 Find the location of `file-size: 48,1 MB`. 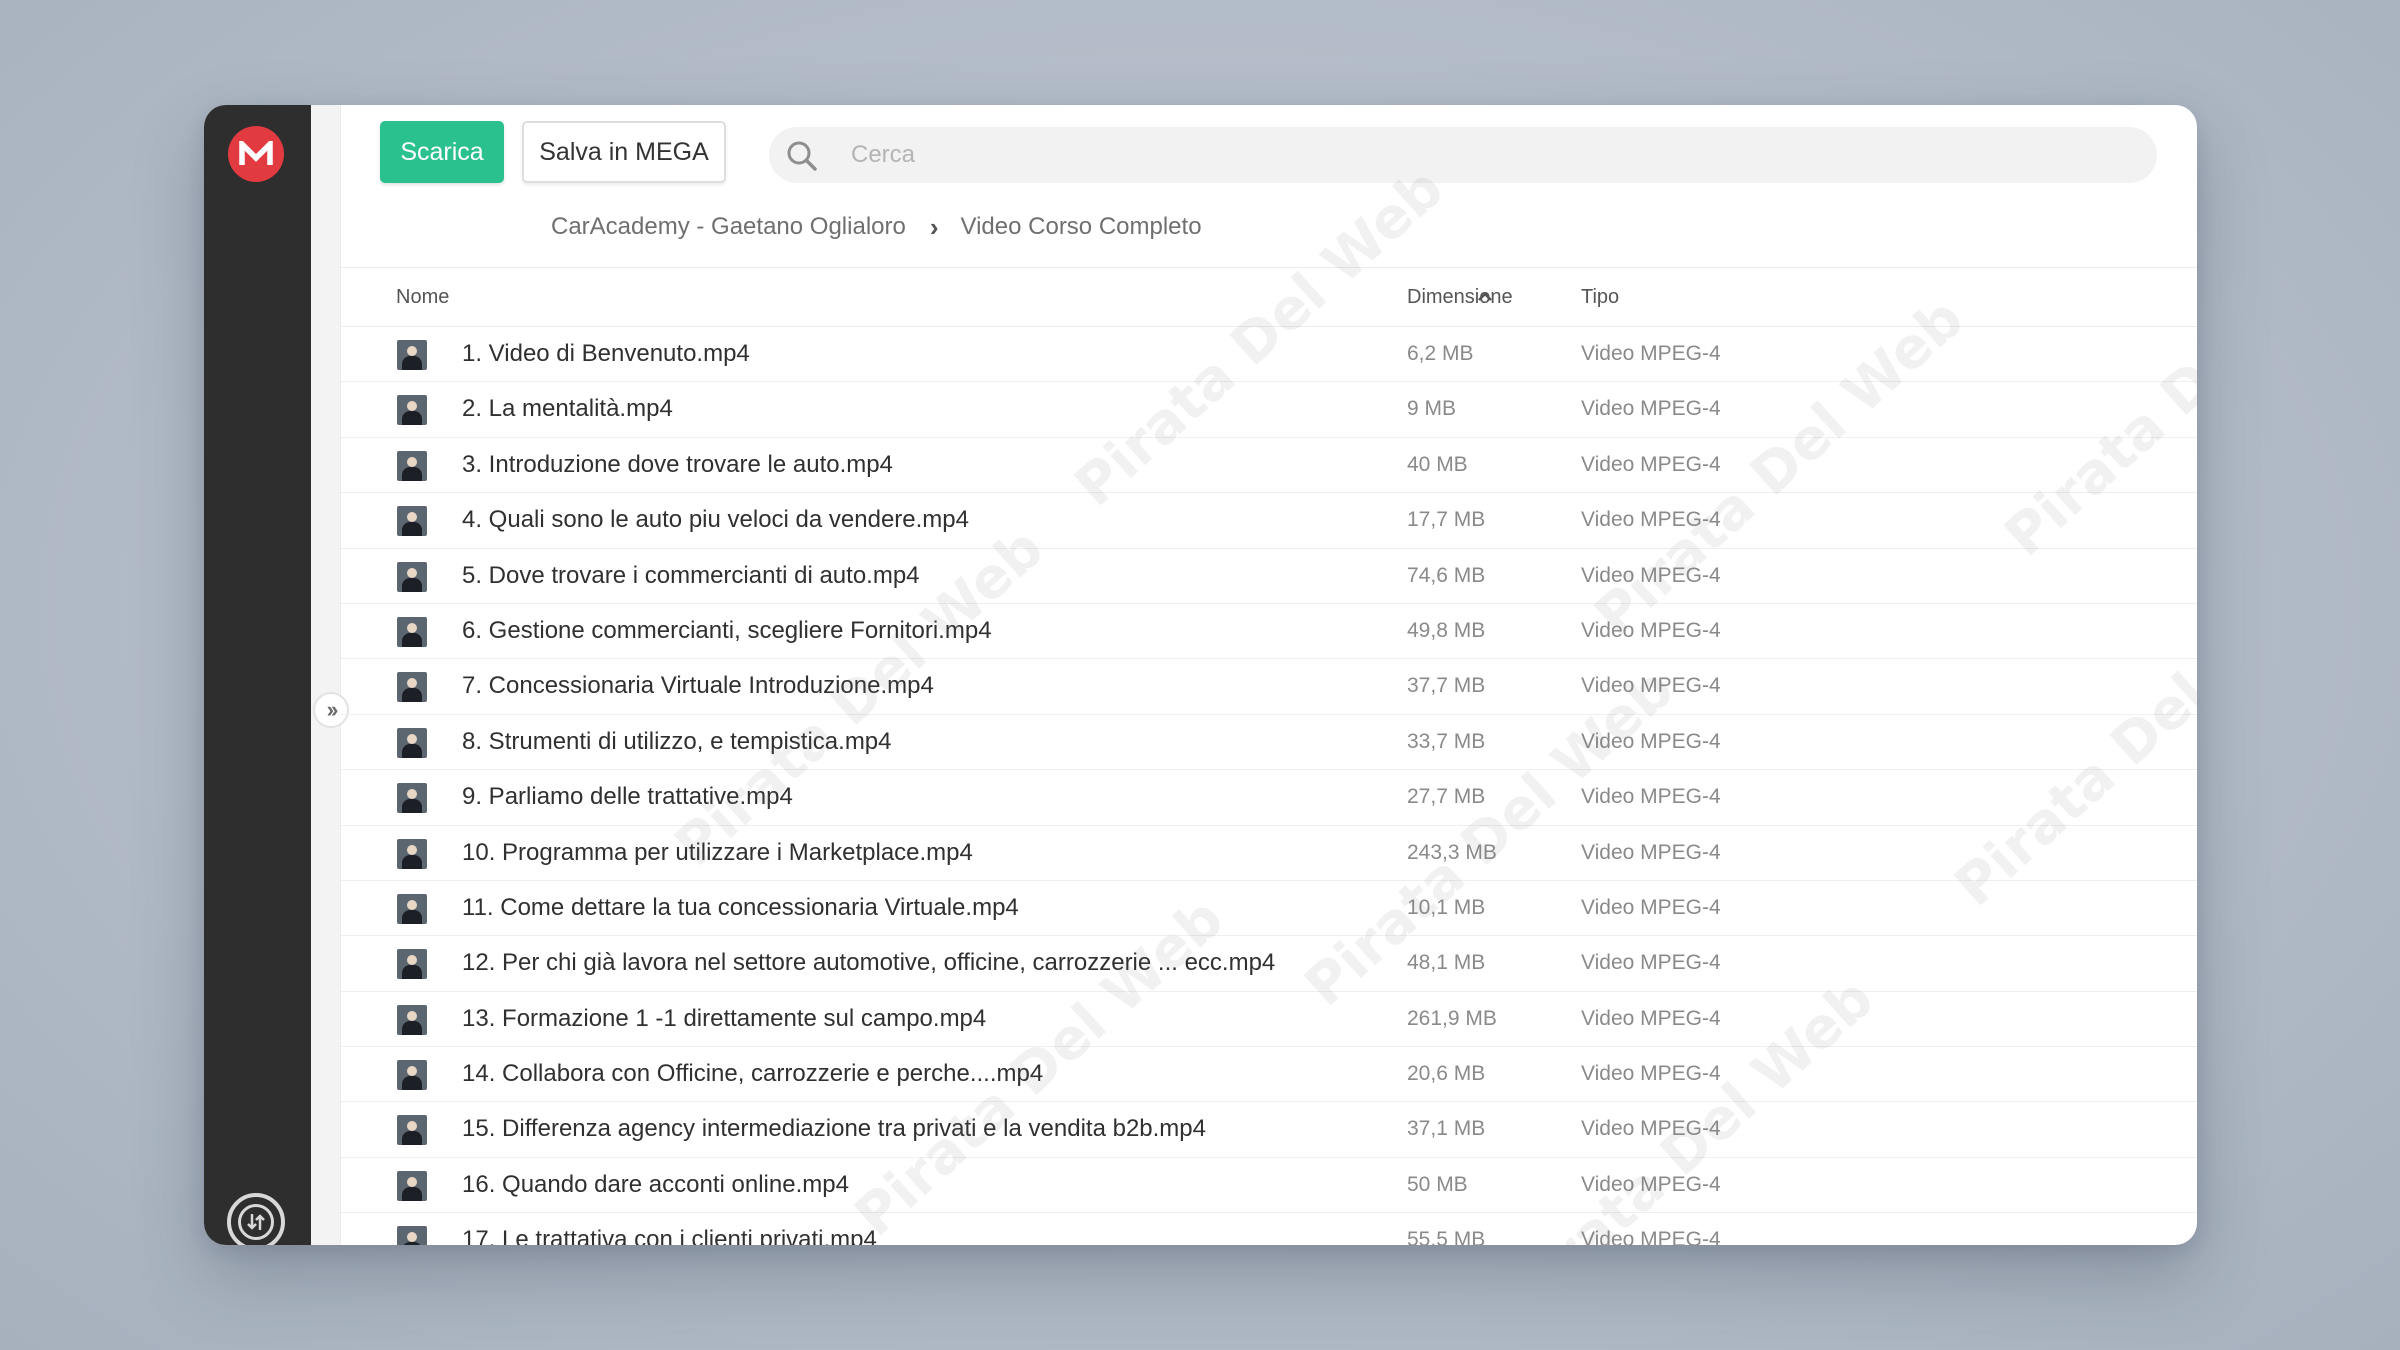

file-size: 48,1 MB is located at coordinates (1446, 963).